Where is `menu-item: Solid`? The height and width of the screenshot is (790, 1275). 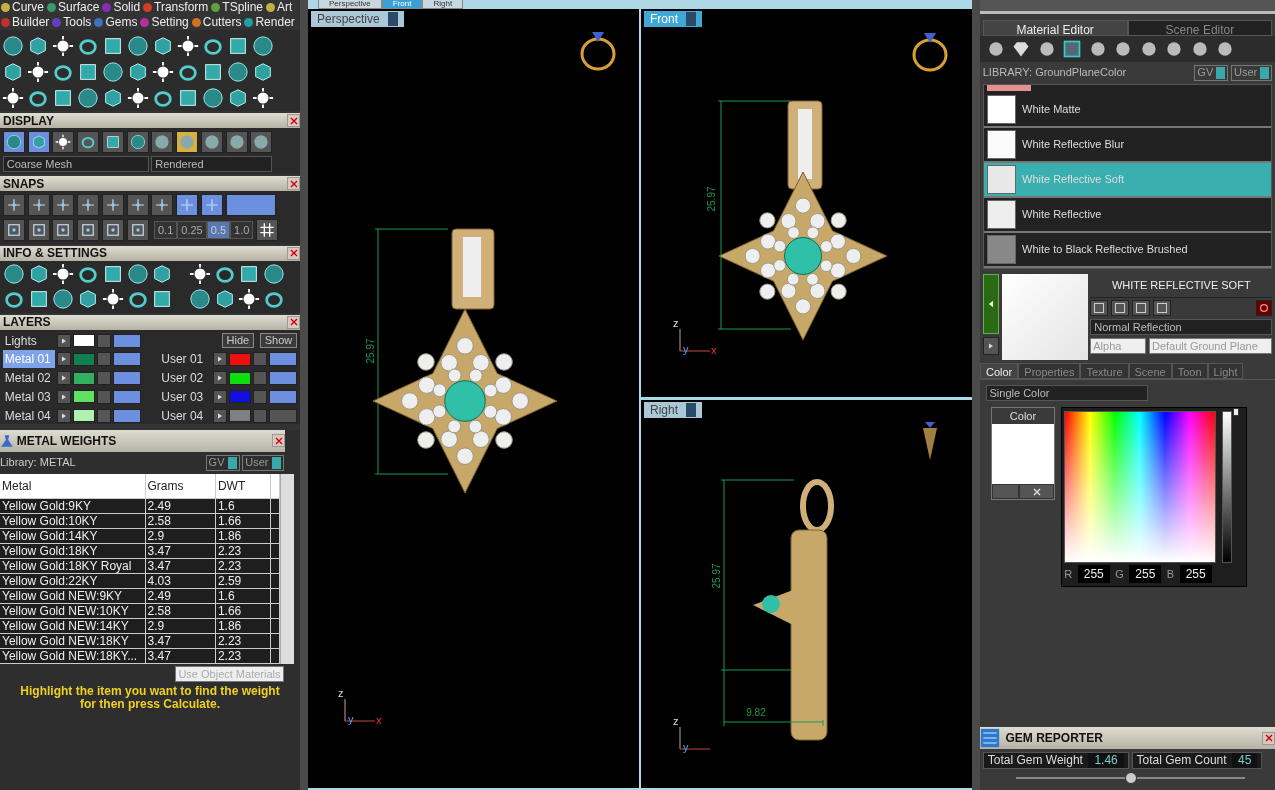 menu-item: Solid is located at coordinates (127, 7).